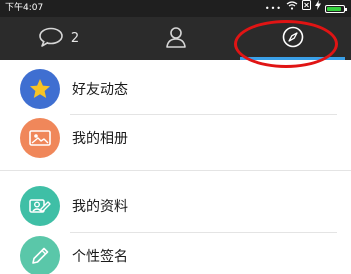  I want to click on pencil-icon, so click(40, 255).